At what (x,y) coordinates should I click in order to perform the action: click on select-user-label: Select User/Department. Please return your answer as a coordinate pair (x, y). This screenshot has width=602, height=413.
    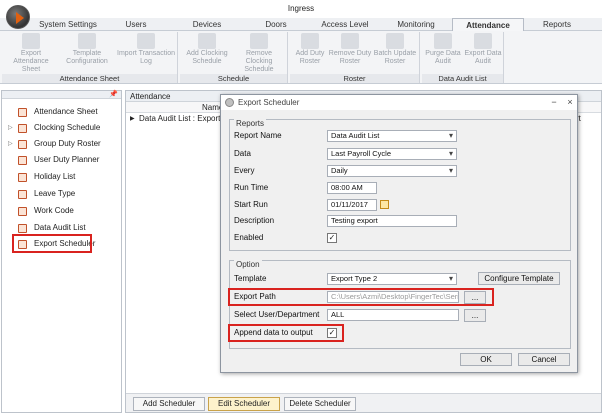
    Looking at the image, I should click on (277, 314).